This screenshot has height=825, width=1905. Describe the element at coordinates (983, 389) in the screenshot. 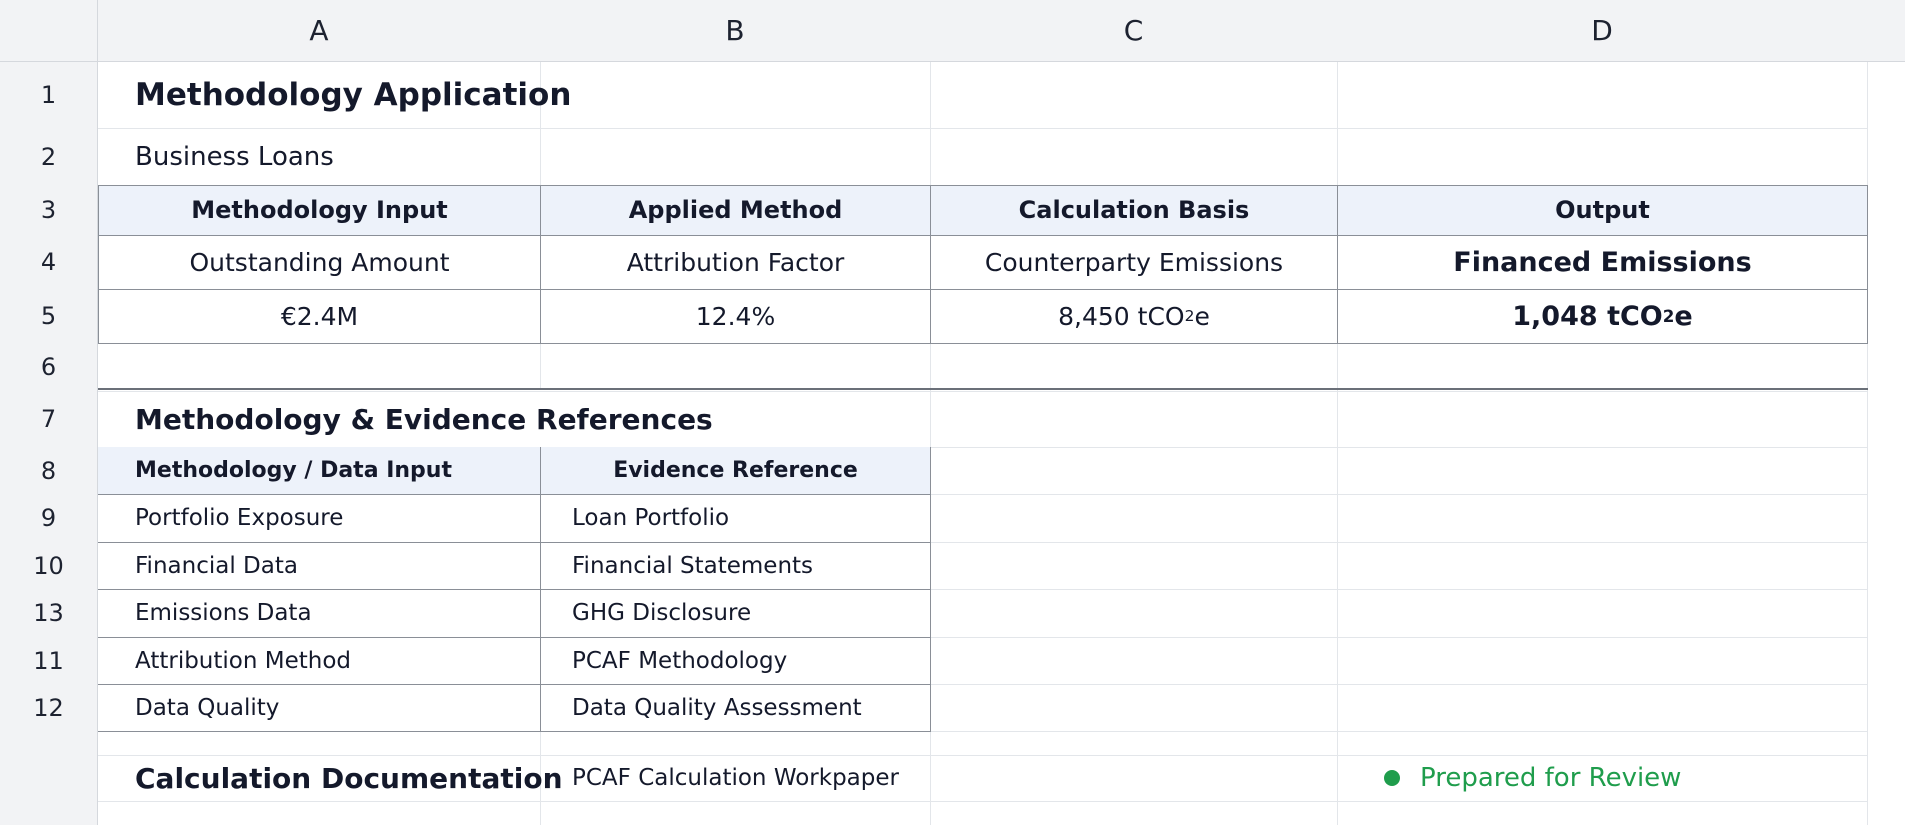

I see `section-divider` at that location.